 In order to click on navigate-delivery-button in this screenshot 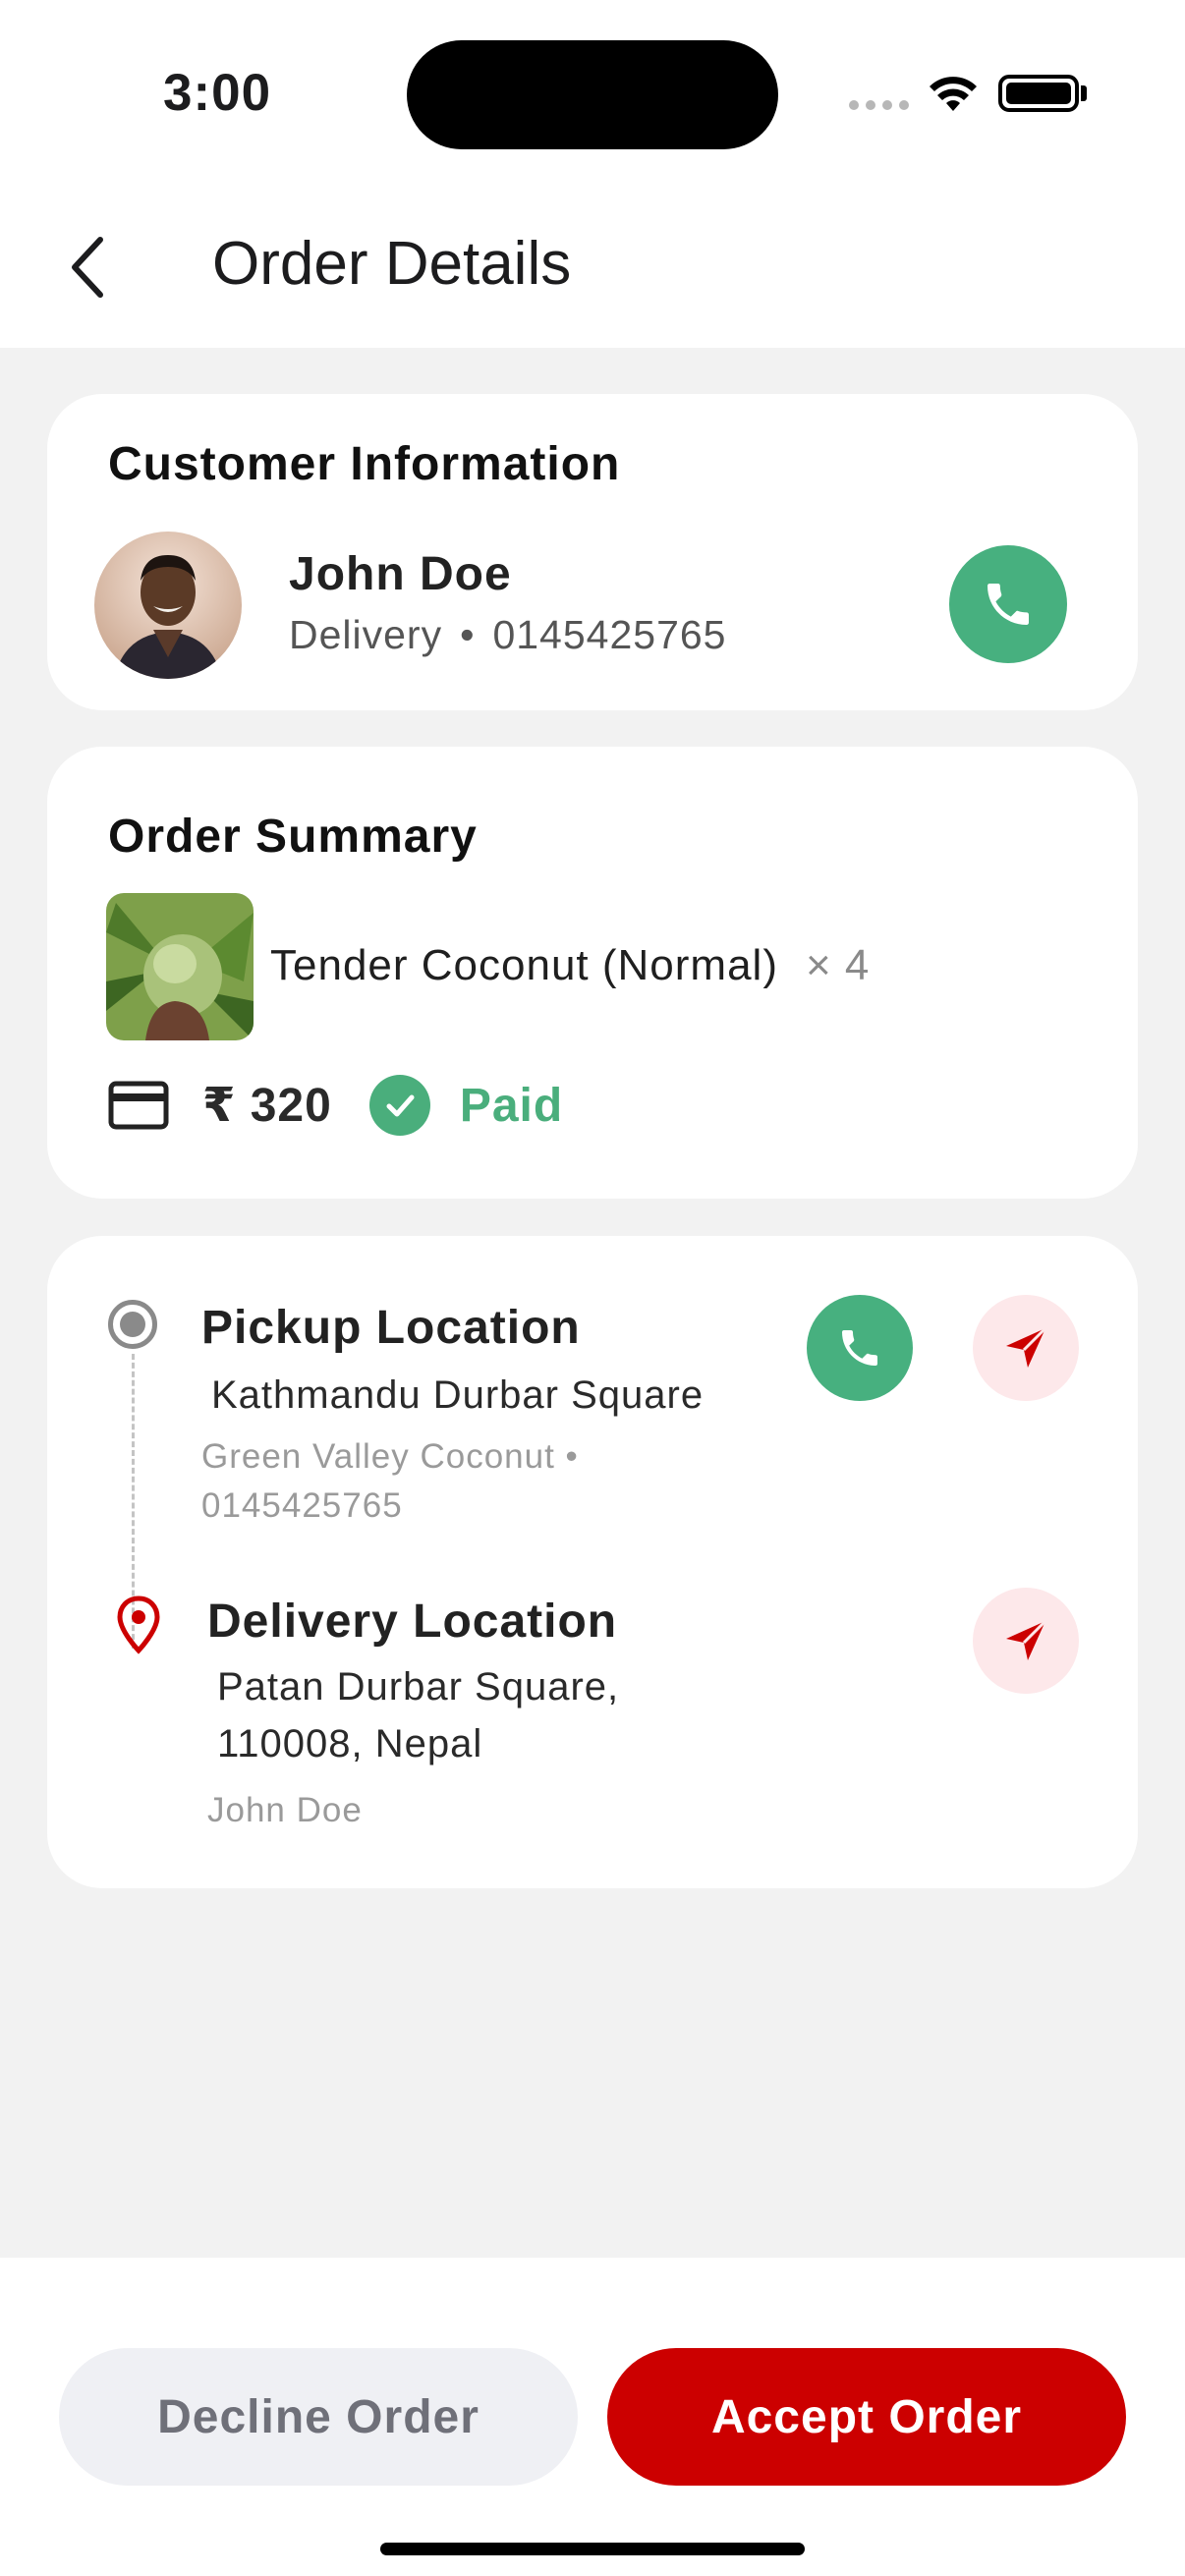, I will do `click(1026, 1641)`.